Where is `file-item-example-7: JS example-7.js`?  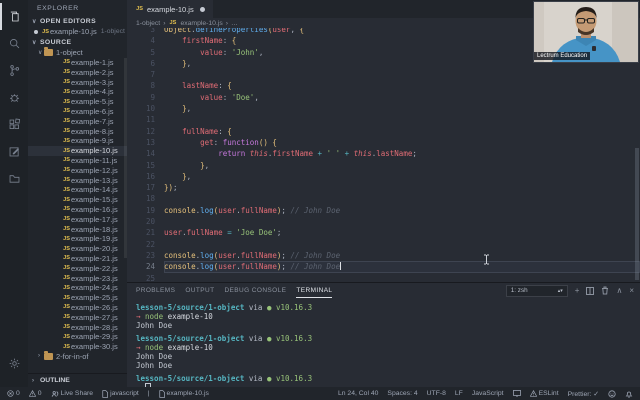 file-item-example-7: JS example-7.js is located at coordinates (77, 121).